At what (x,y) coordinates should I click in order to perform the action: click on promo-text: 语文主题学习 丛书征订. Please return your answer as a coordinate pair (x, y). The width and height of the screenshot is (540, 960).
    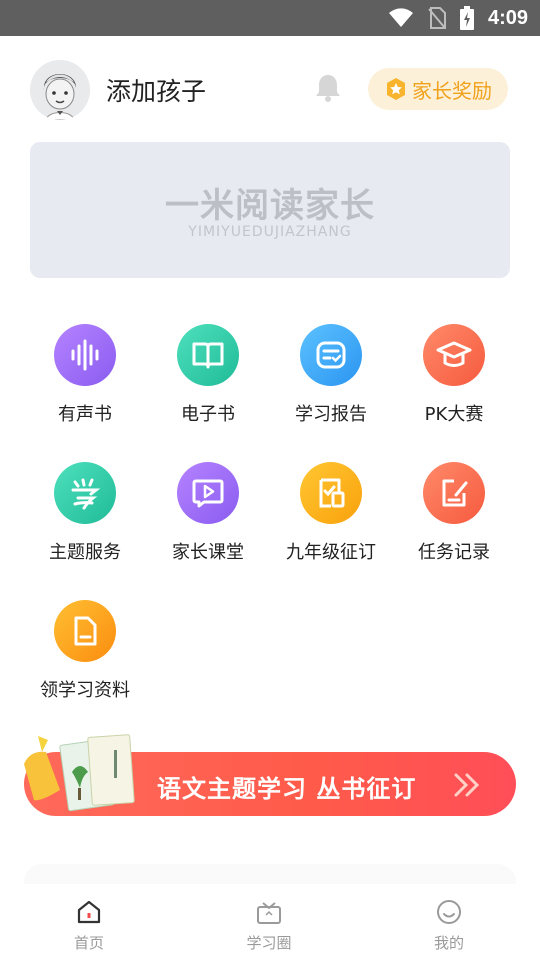
    Looking at the image, I should click on (287, 789).